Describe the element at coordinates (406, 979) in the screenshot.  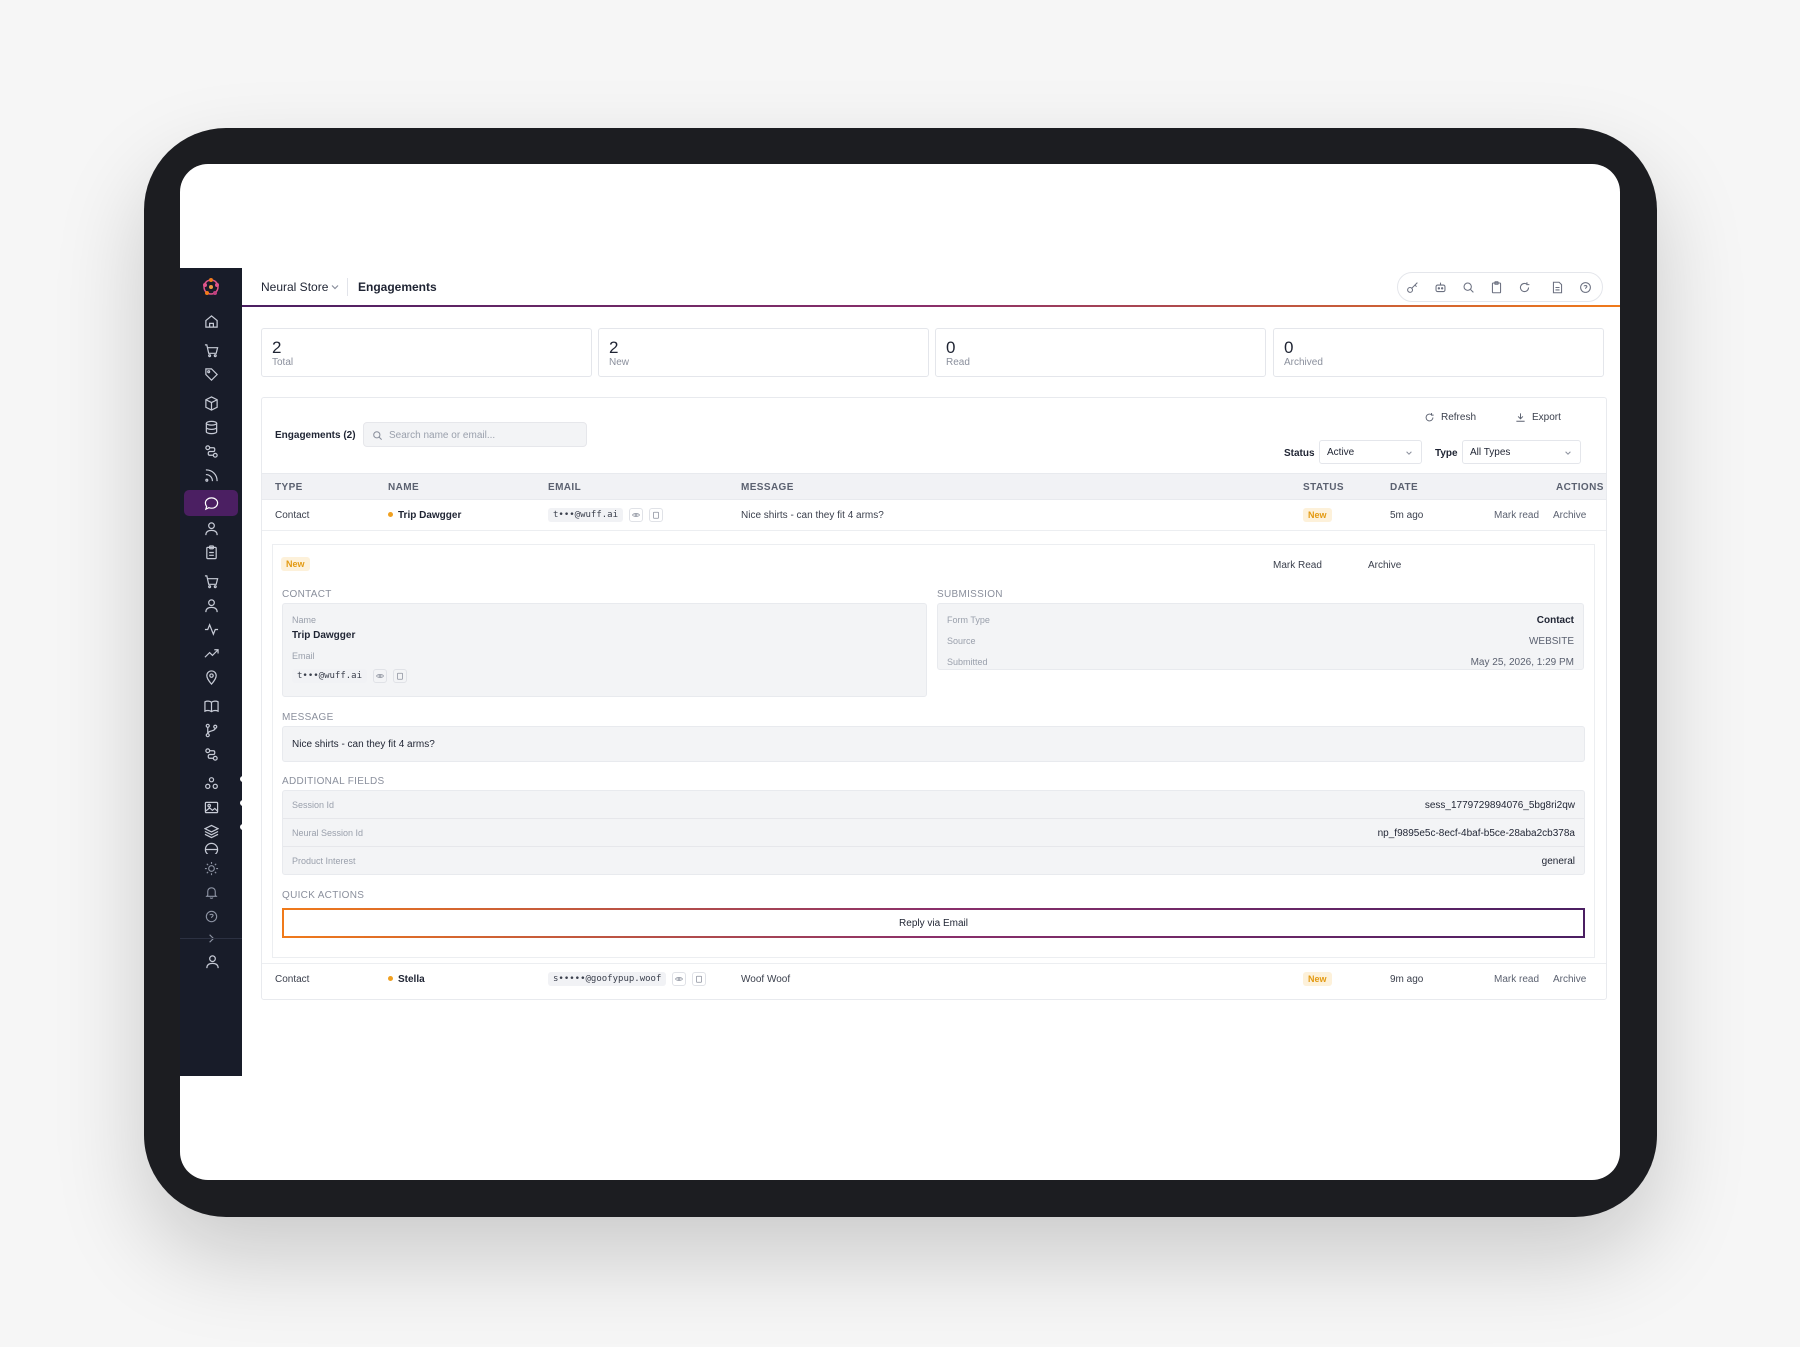
I see `cell-name: Stella` at that location.